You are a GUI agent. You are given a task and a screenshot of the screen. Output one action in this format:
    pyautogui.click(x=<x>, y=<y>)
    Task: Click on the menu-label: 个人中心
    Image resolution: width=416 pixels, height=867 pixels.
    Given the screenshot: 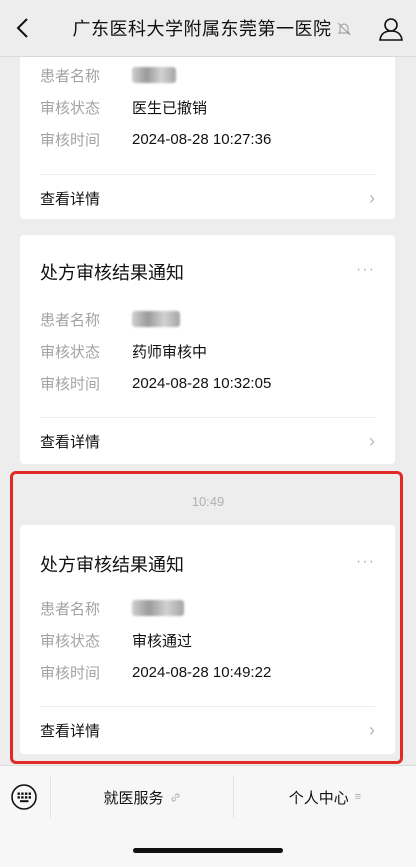 What is the action you would take?
    pyautogui.click(x=318, y=798)
    